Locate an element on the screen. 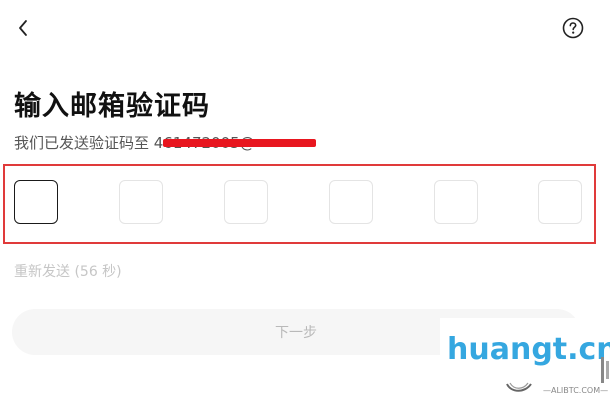 The width and height of the screenshot is (610, 396). question-circle-icon is located at coordinates (573, 28).